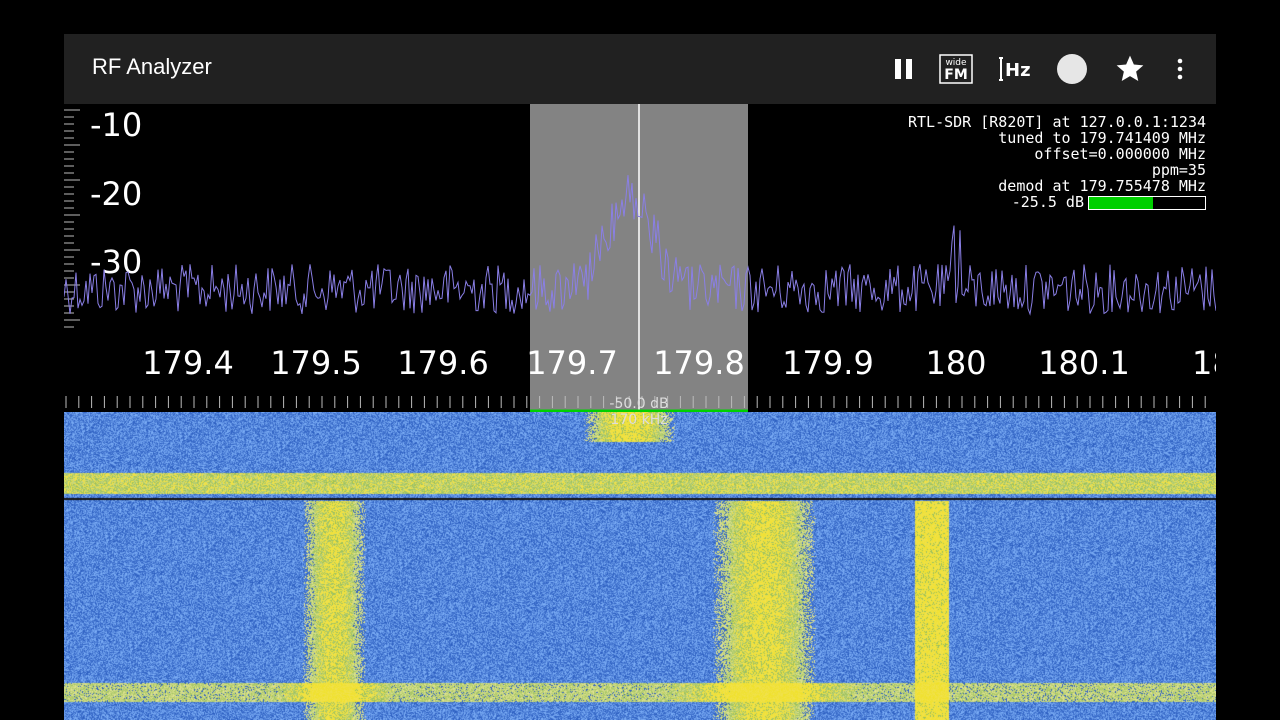  What do you see at coordinates (188, 363) in the screenshot?
I see `freq-label: 179.4` at bounding box center [188, 363].